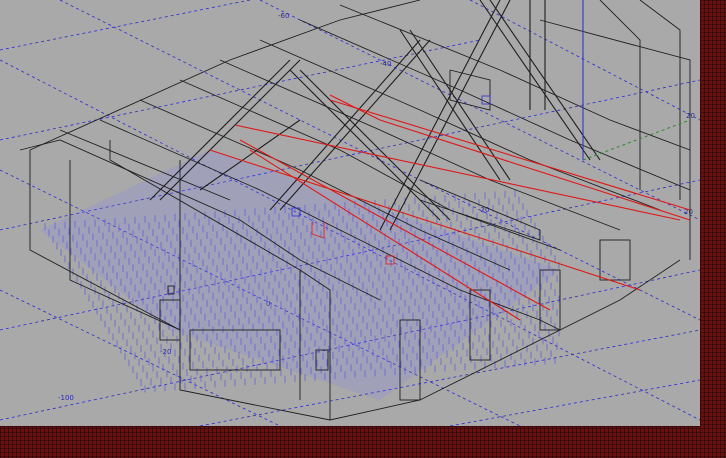 This screenshot has width=726, height=458. Describe the element at coordinates (385, 64) in the screenshot. I see `grid-label: -40` at that location.